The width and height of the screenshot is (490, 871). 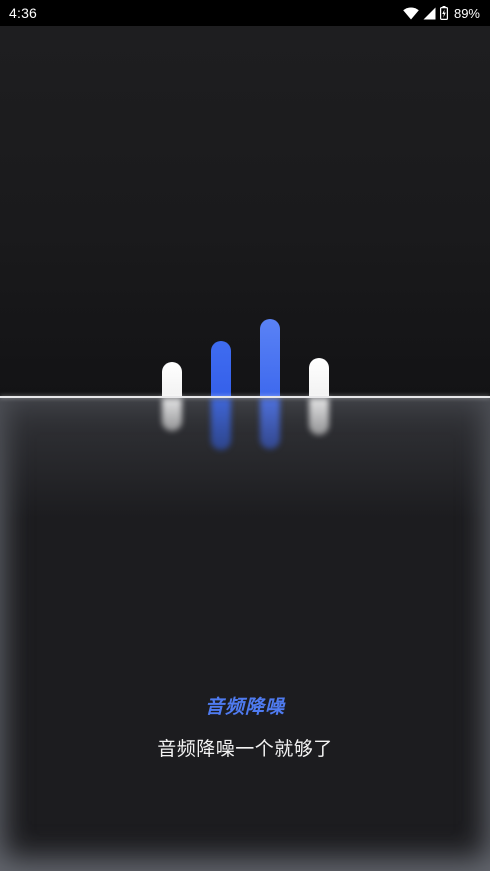 What do you see at coordinates (244, 707) in the screenshot?
I see `feature-title: 音频降噪` at bounding box center [244, 707].